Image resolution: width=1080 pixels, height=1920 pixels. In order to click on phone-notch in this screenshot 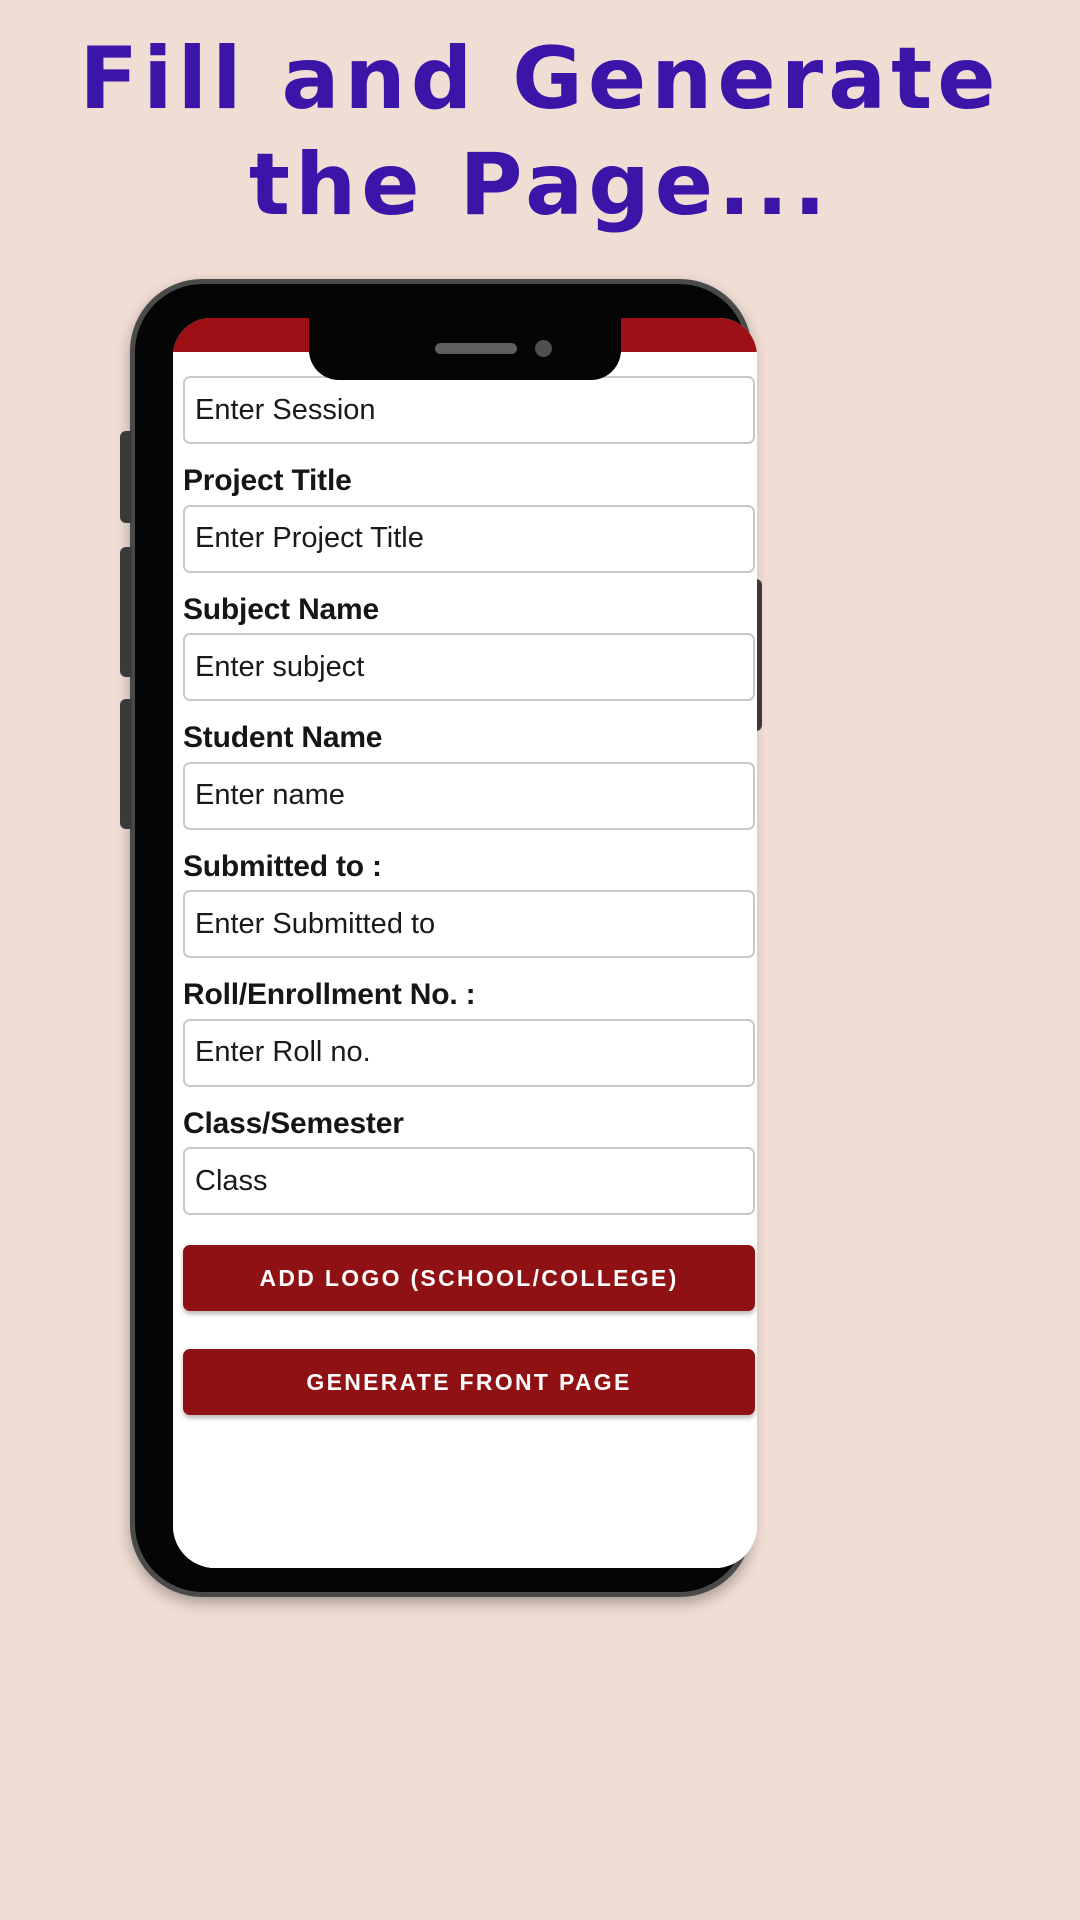, I will do `click(465, 349)`.